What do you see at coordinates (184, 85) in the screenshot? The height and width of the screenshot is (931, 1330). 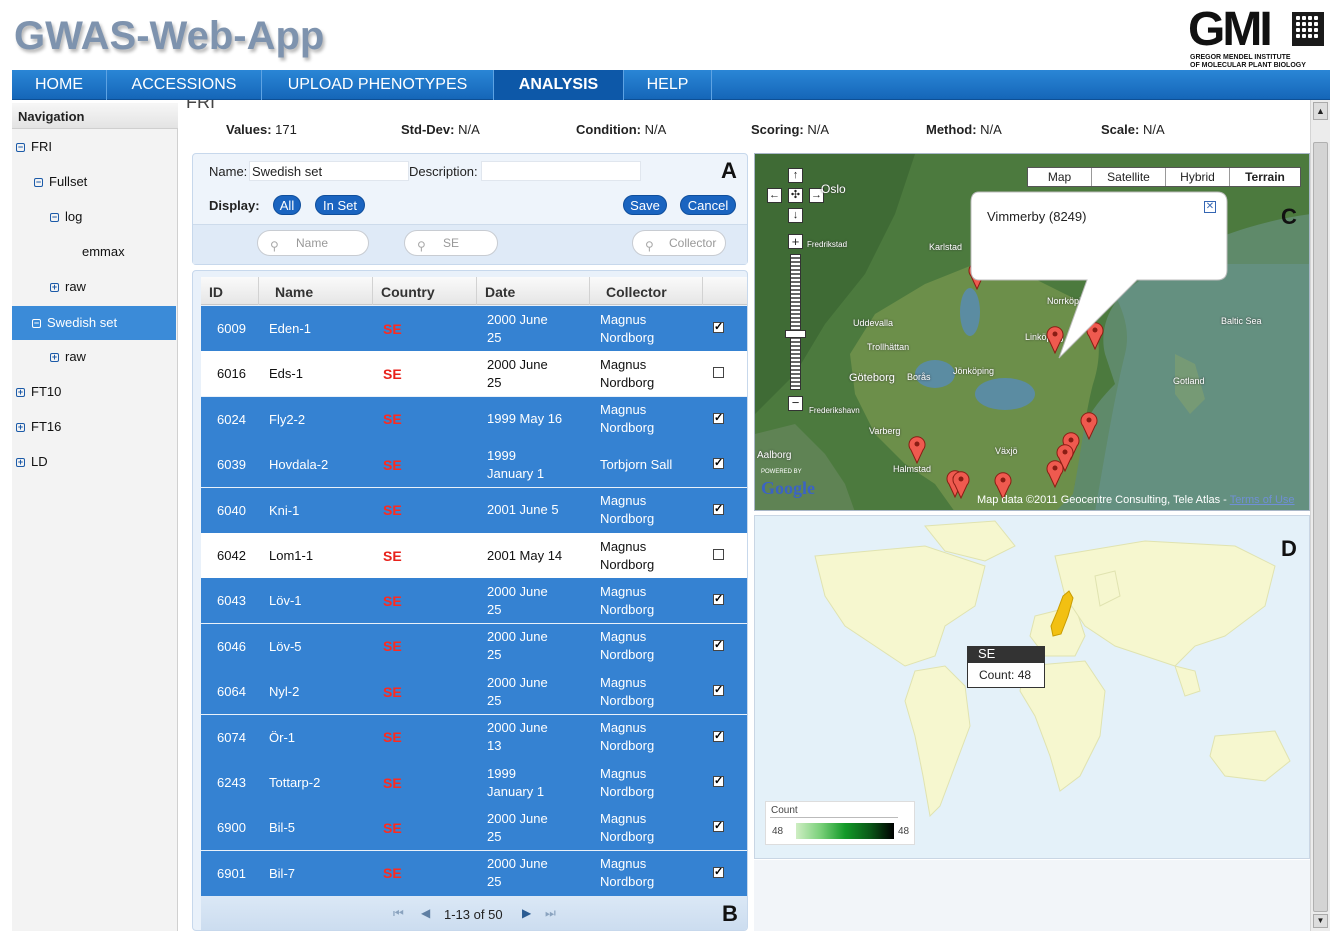 I see `nav-accessions: ACCESSIONS` at bounding box center [184, 85].